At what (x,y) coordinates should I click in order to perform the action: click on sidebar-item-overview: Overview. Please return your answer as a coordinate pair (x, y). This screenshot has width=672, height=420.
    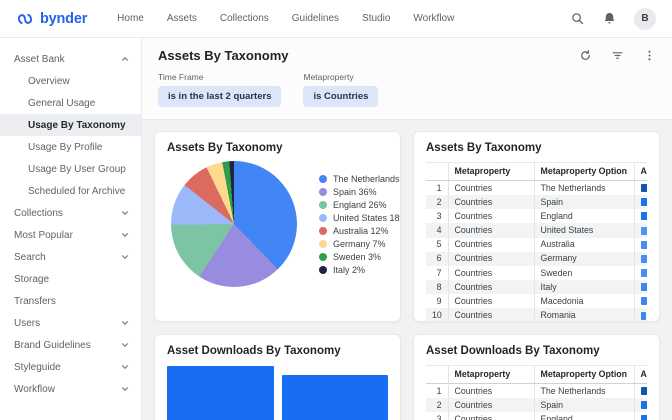
    Looking at the image, I should click on (70, 81).